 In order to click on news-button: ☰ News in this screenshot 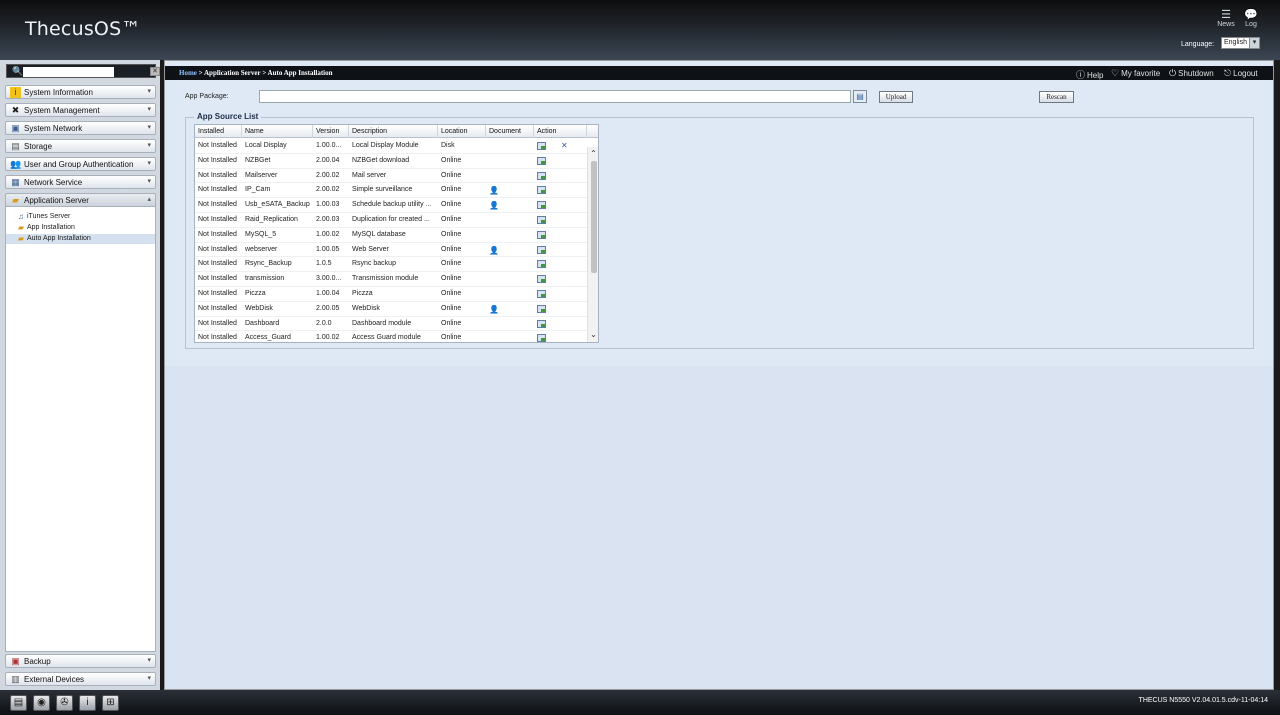, I will do `click(1226, 18)`.